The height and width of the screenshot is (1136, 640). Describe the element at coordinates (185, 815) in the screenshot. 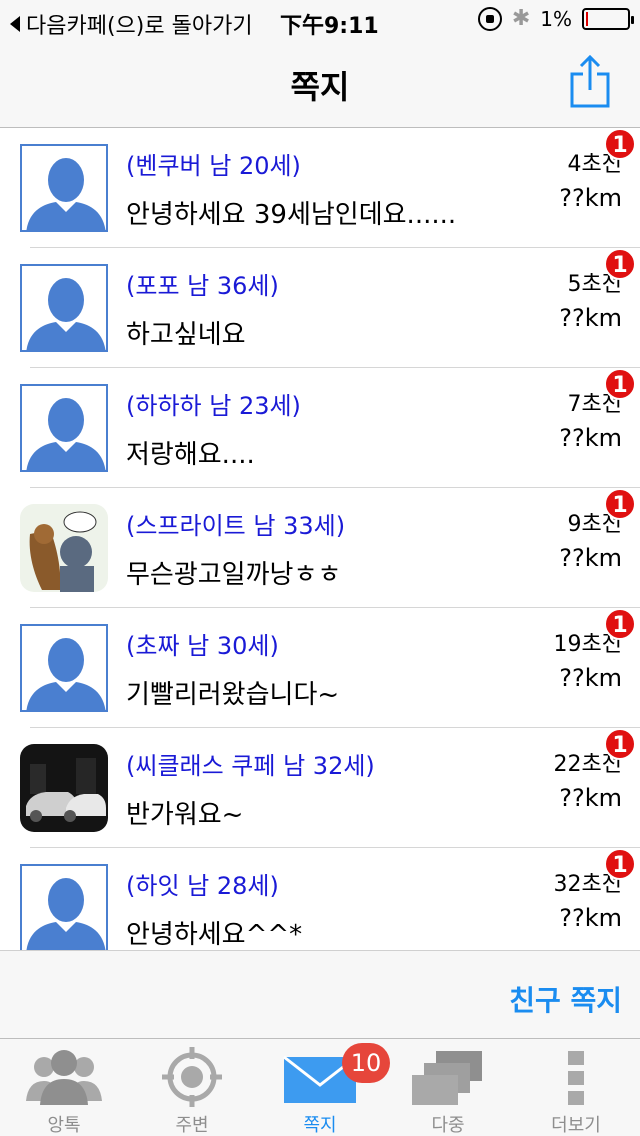

I see `message-preview: 반가워요~` at that location.